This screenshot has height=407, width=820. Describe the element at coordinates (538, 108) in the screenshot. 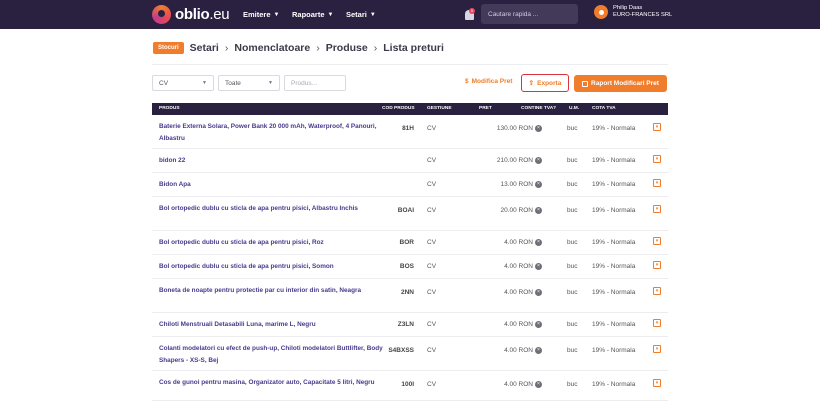

I see `header-contains-vat: CONTINE TVA?` at that location.